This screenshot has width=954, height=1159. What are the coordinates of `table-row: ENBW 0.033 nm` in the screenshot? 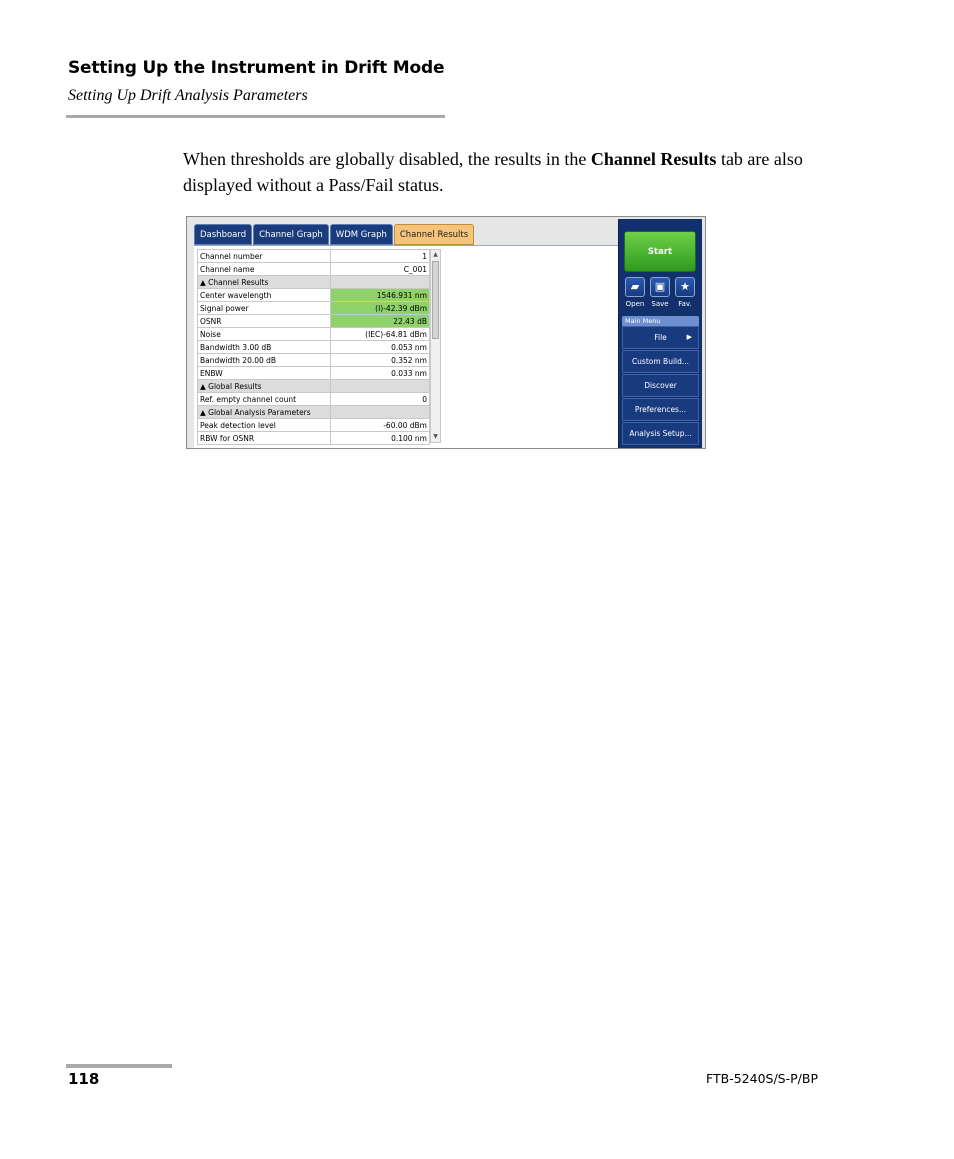 It's located at (313, 373).